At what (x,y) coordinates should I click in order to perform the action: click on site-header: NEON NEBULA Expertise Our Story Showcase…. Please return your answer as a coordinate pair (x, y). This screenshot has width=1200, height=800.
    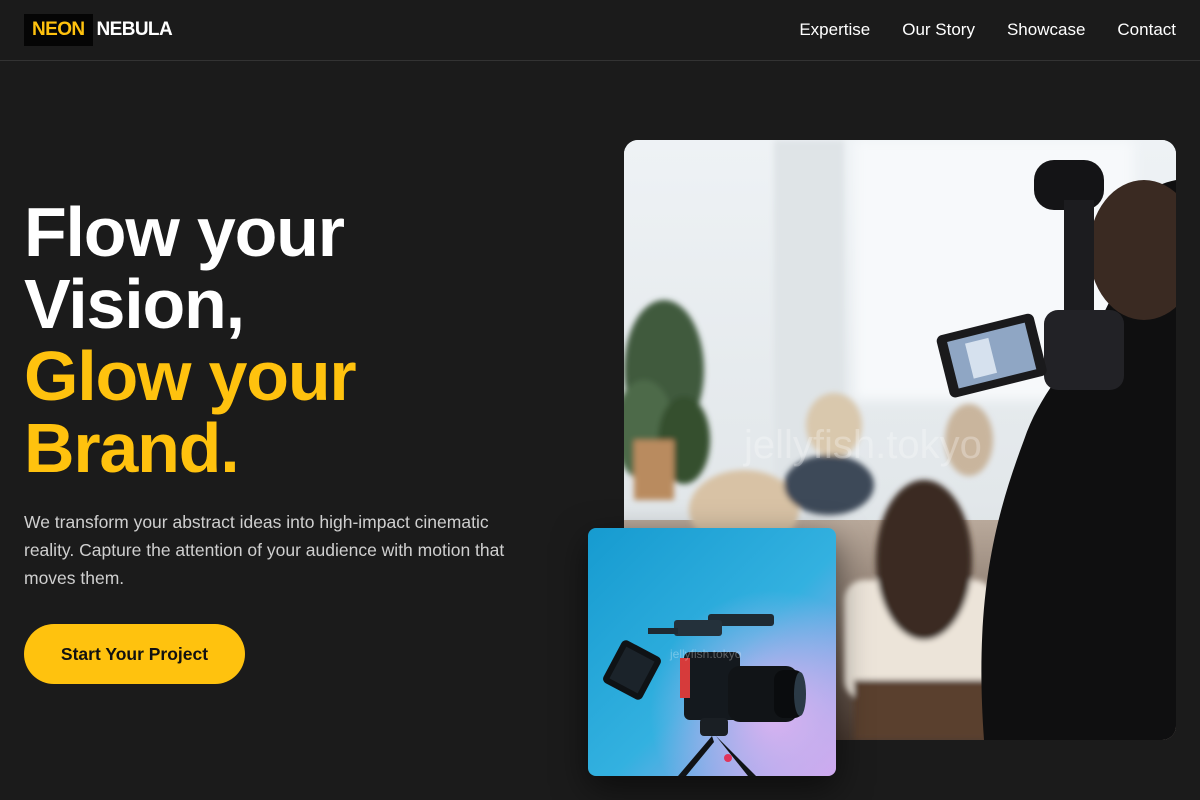
    Looking at the image, I should click on (600, 30).